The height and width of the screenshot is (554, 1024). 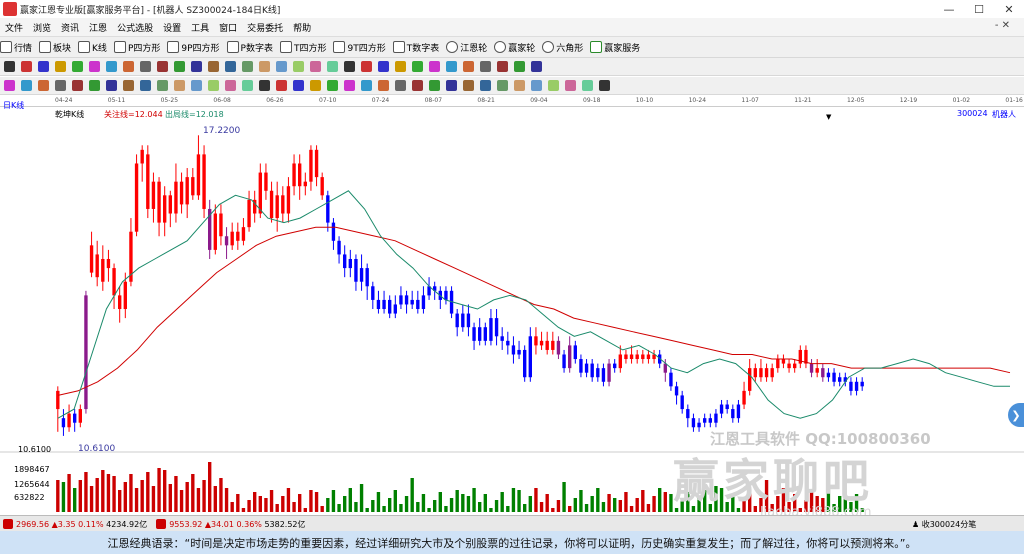 What do you see at coordinates (1009, 9) in the screenshot?
I see `close-button: ✕` at bounding box center [1009, 9].